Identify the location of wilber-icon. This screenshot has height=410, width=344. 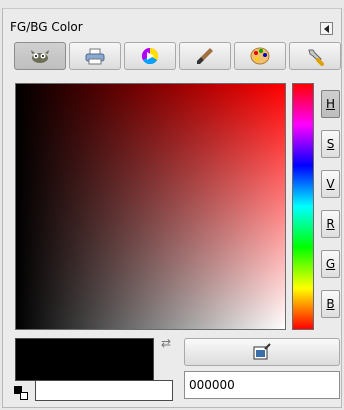
(40, 56).